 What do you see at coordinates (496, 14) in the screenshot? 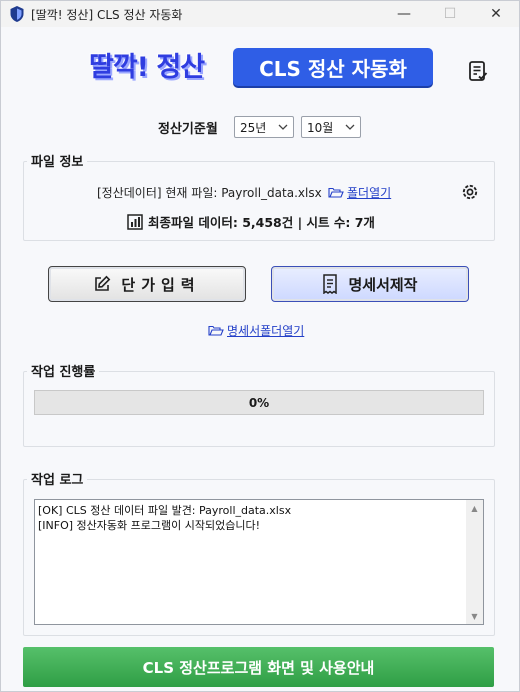
I see `close-button: ✕` at bounding box center [496, 14].